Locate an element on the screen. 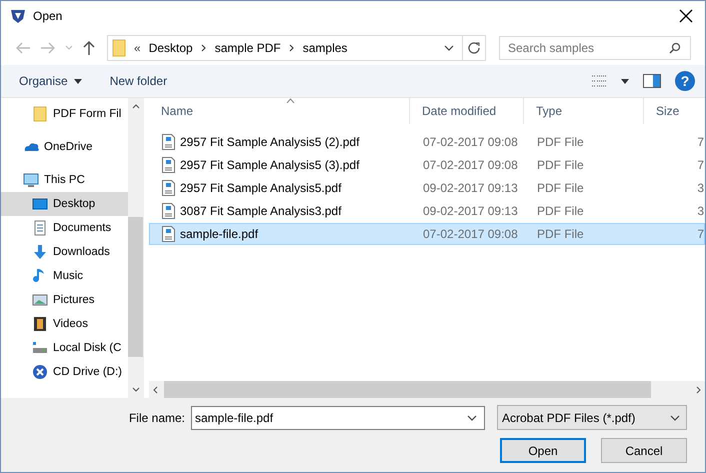 Image resolution: width=706 pixels, height=473 pixels. scrollbar-thumb is located at coordinates (135, 287).